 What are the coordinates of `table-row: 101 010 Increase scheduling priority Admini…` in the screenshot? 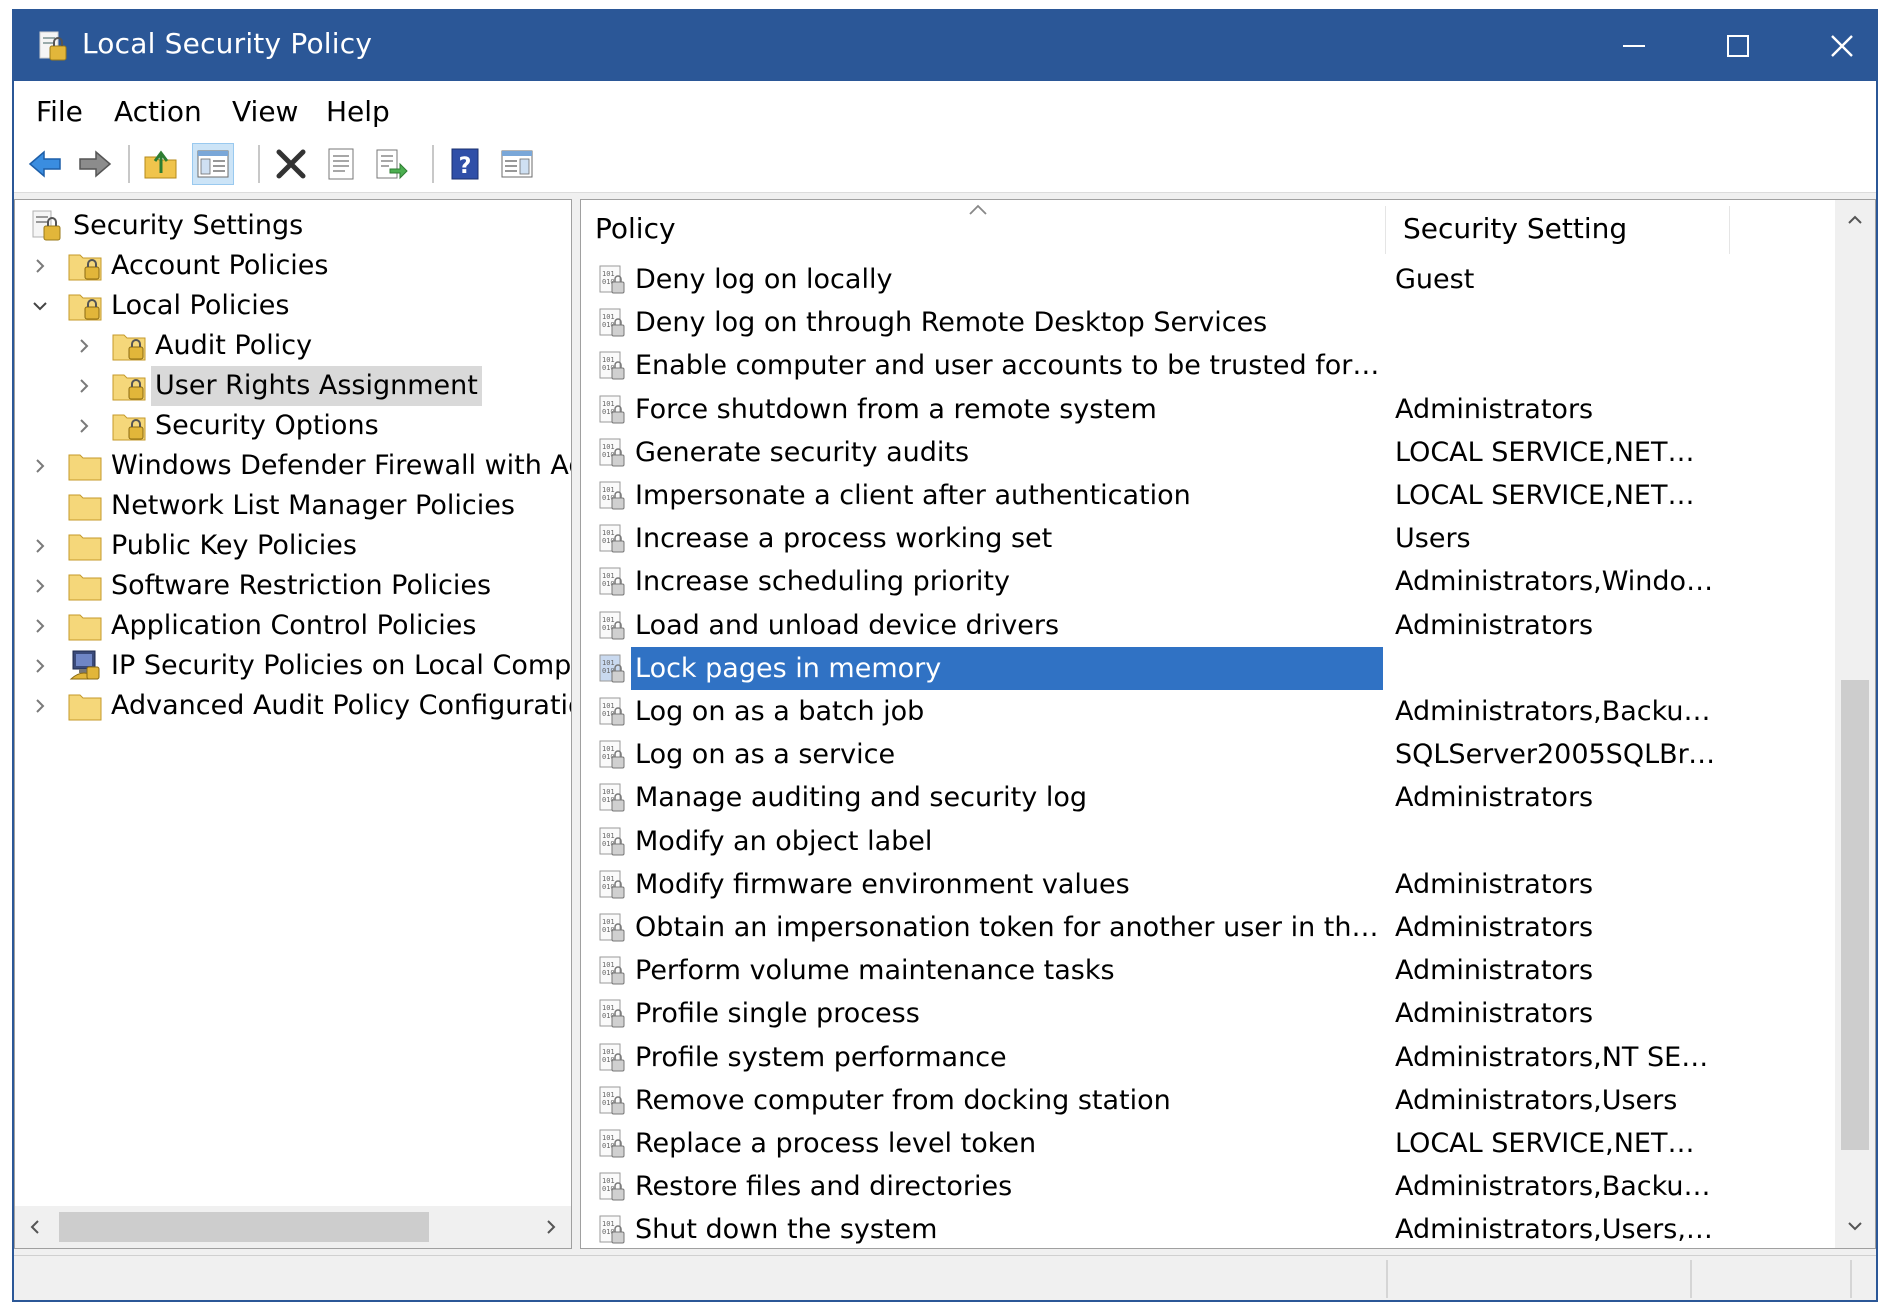 It's located at (1154, 581).